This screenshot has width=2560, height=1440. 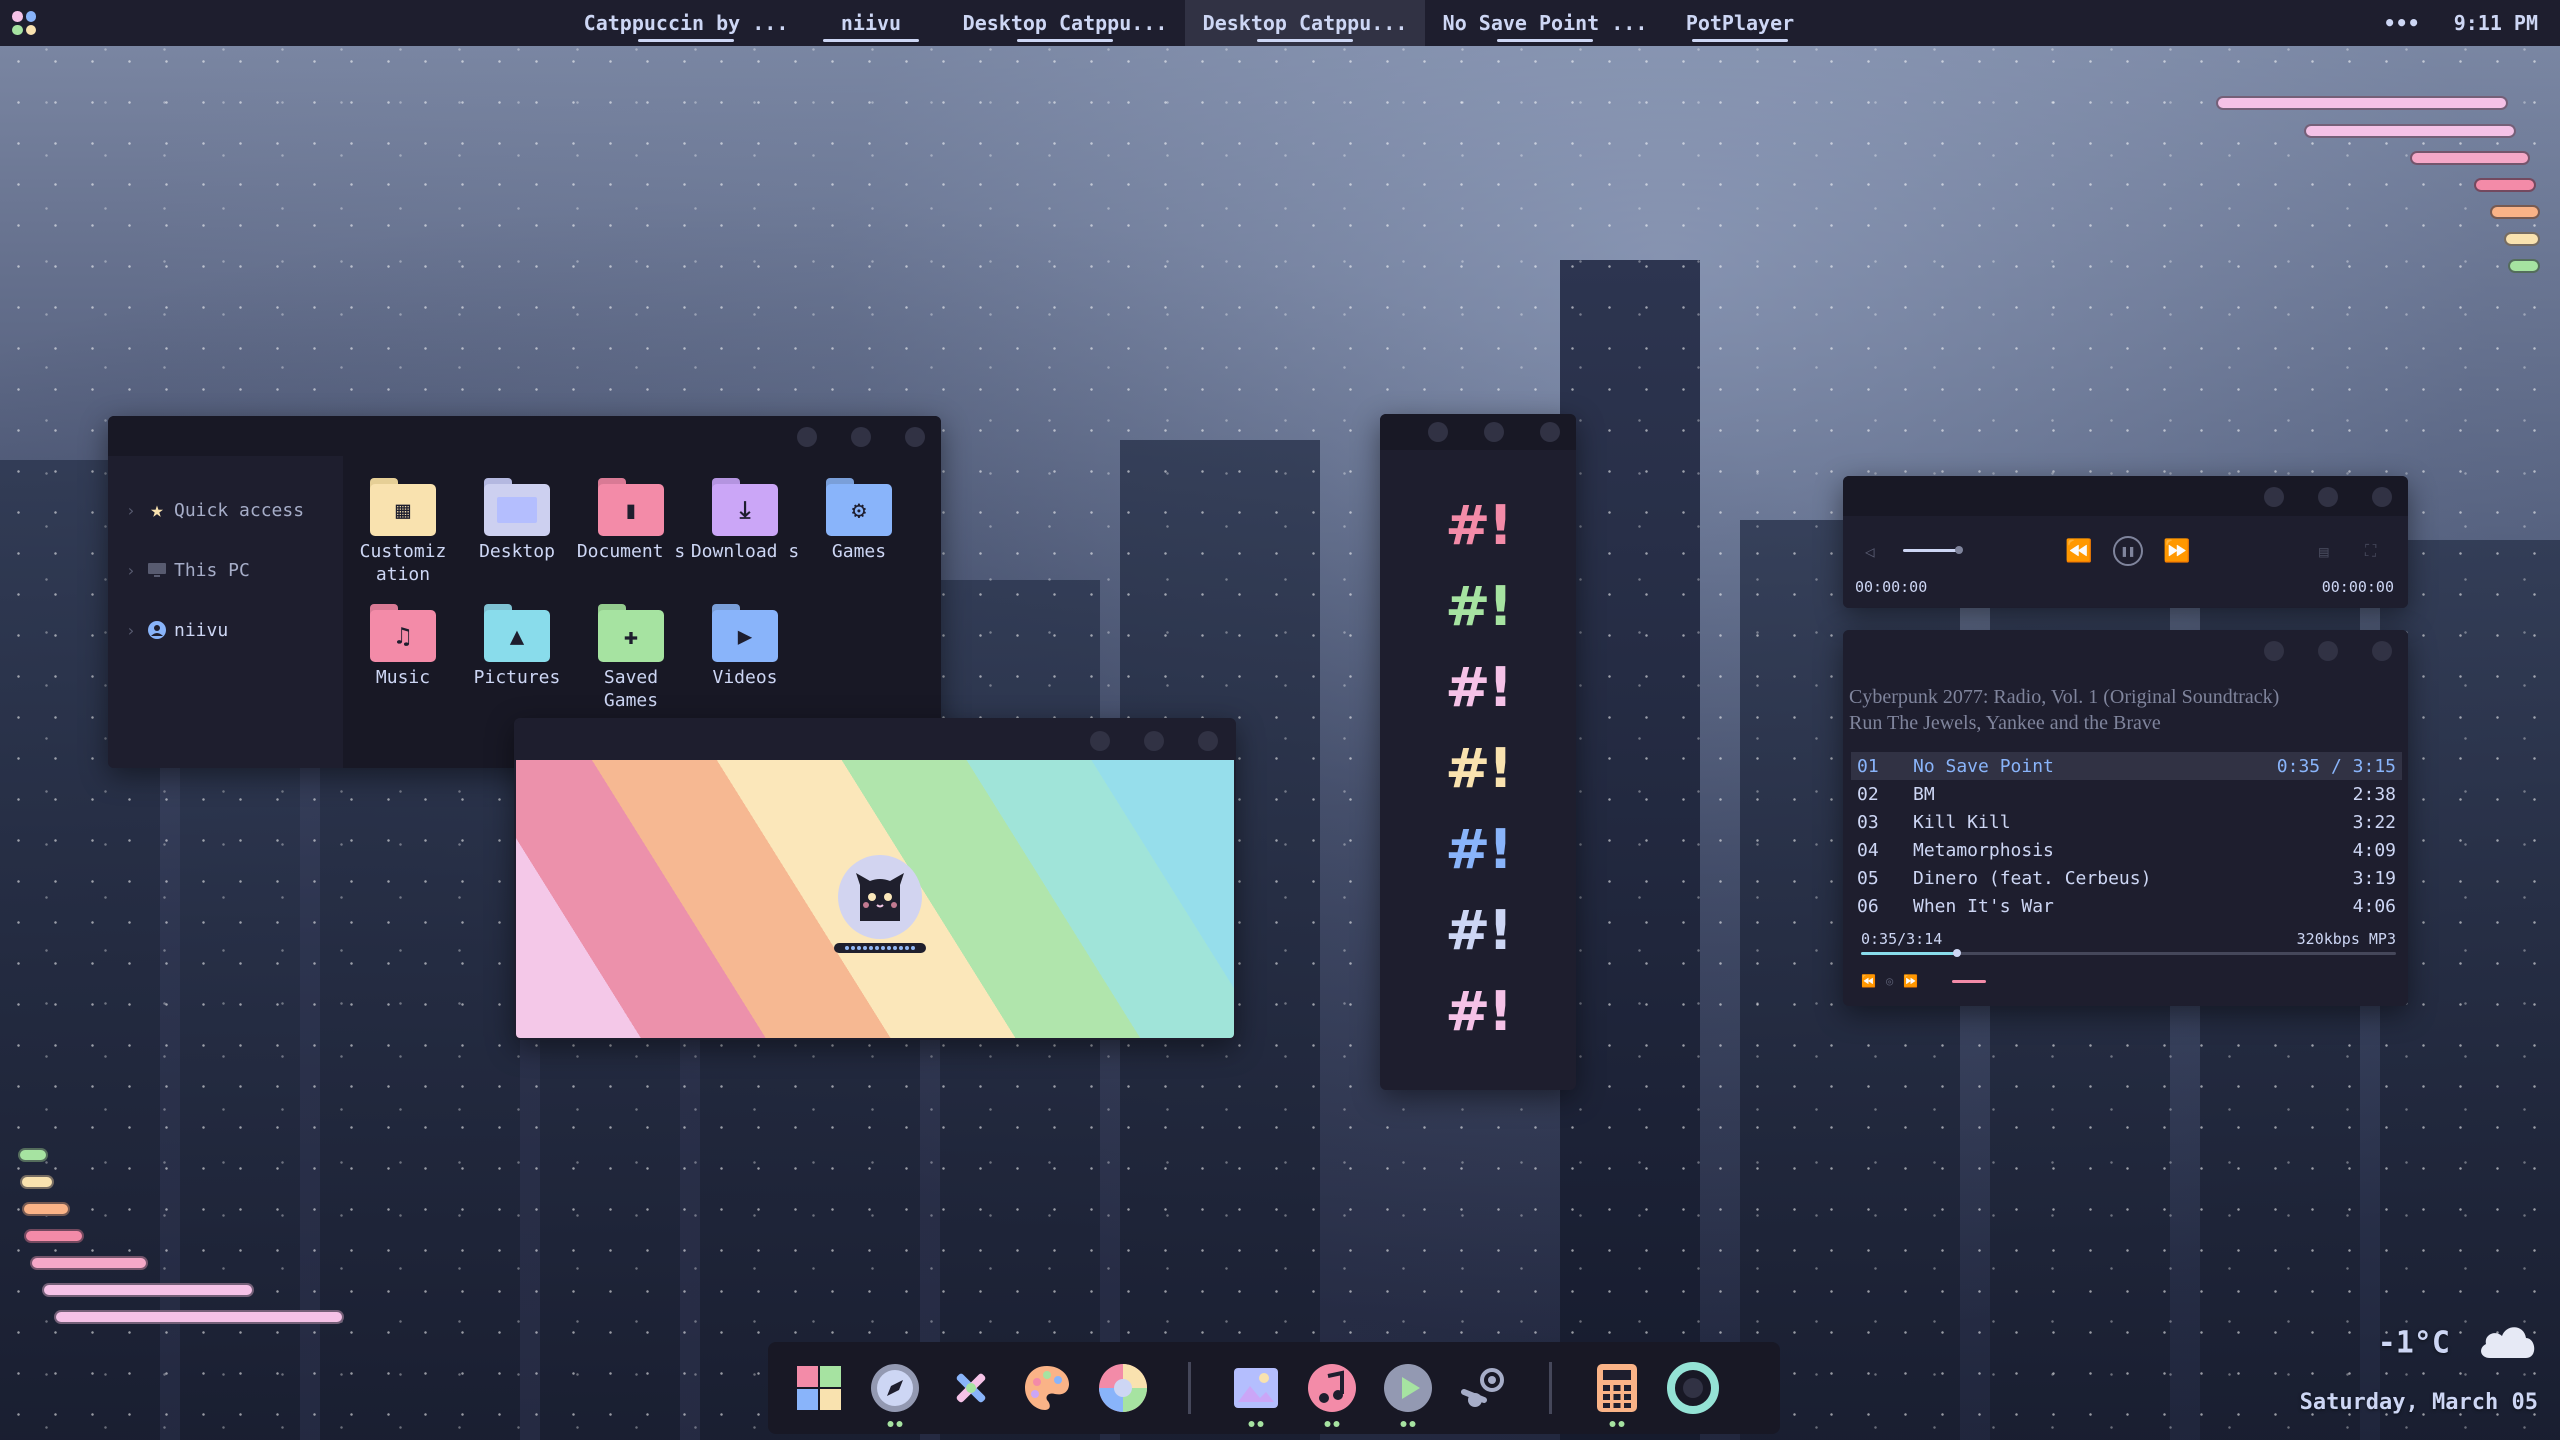 I want to click on steam-icon, so click(x=1484, y=1388).